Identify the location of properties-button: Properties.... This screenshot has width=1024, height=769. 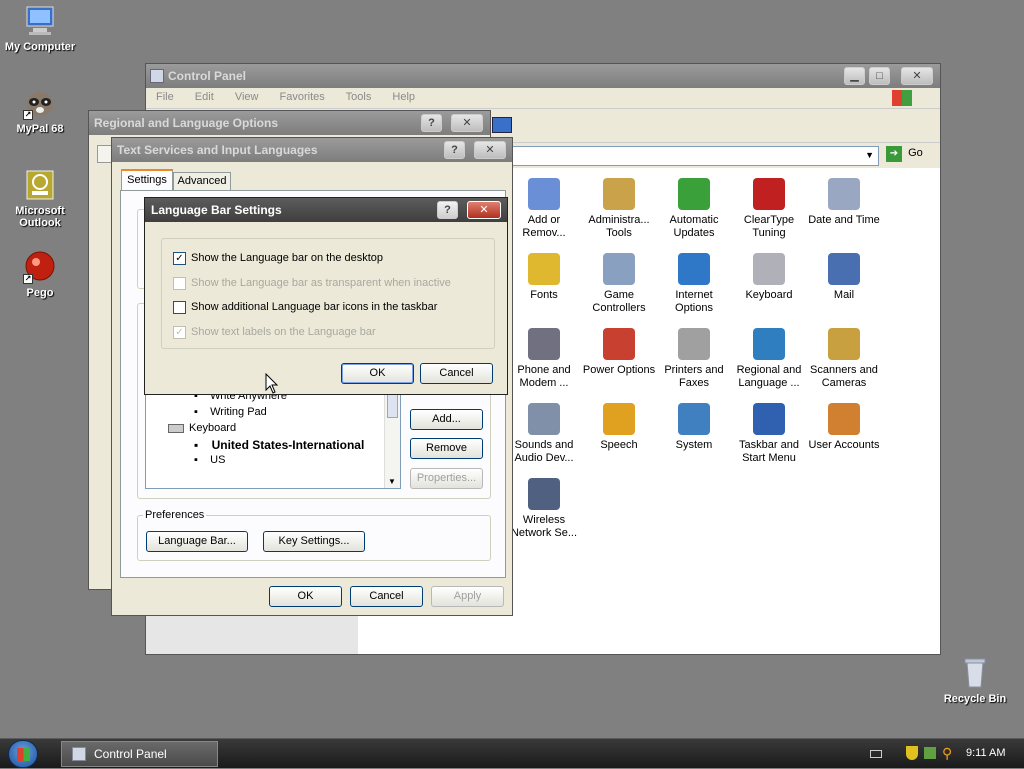
(446, 478).